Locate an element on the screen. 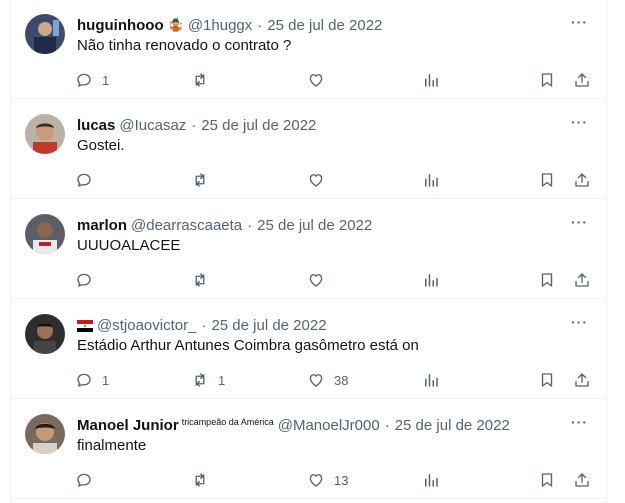 The height and width of the screenshot is (503, 625). flag-icon is located at coordinates (85, 325).